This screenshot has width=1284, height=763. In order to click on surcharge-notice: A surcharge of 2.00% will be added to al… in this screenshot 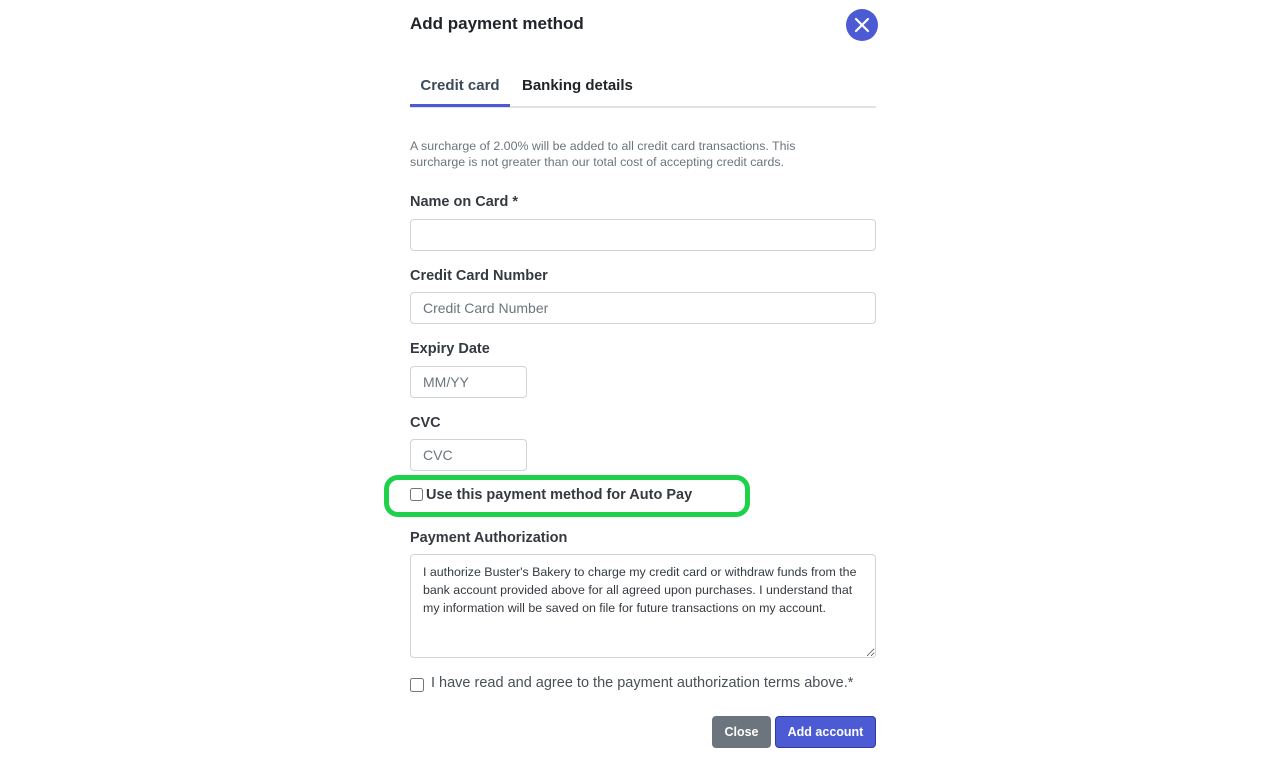, I will do `click(603, 154)`.